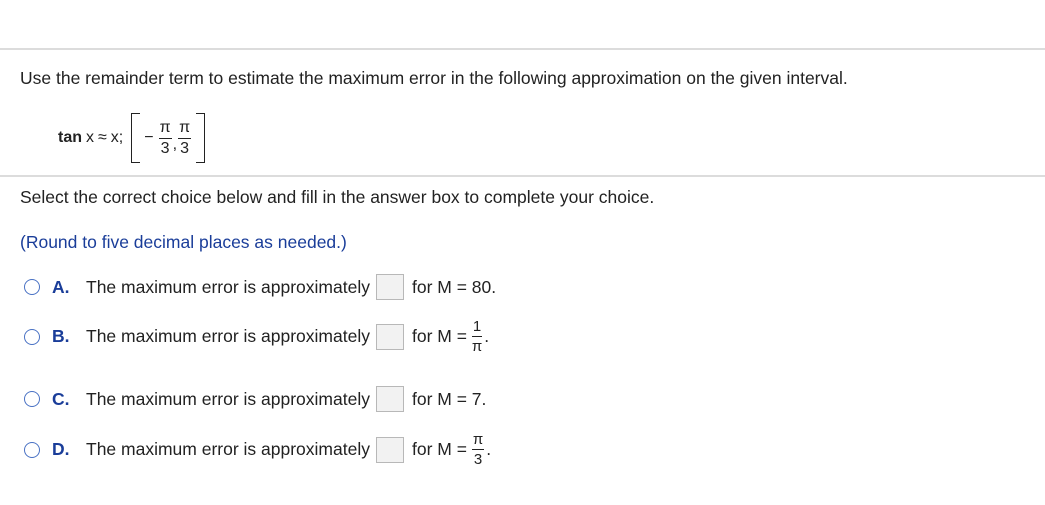  I want to click on choice-c-m-value: for M = 7., so click(449, 398).